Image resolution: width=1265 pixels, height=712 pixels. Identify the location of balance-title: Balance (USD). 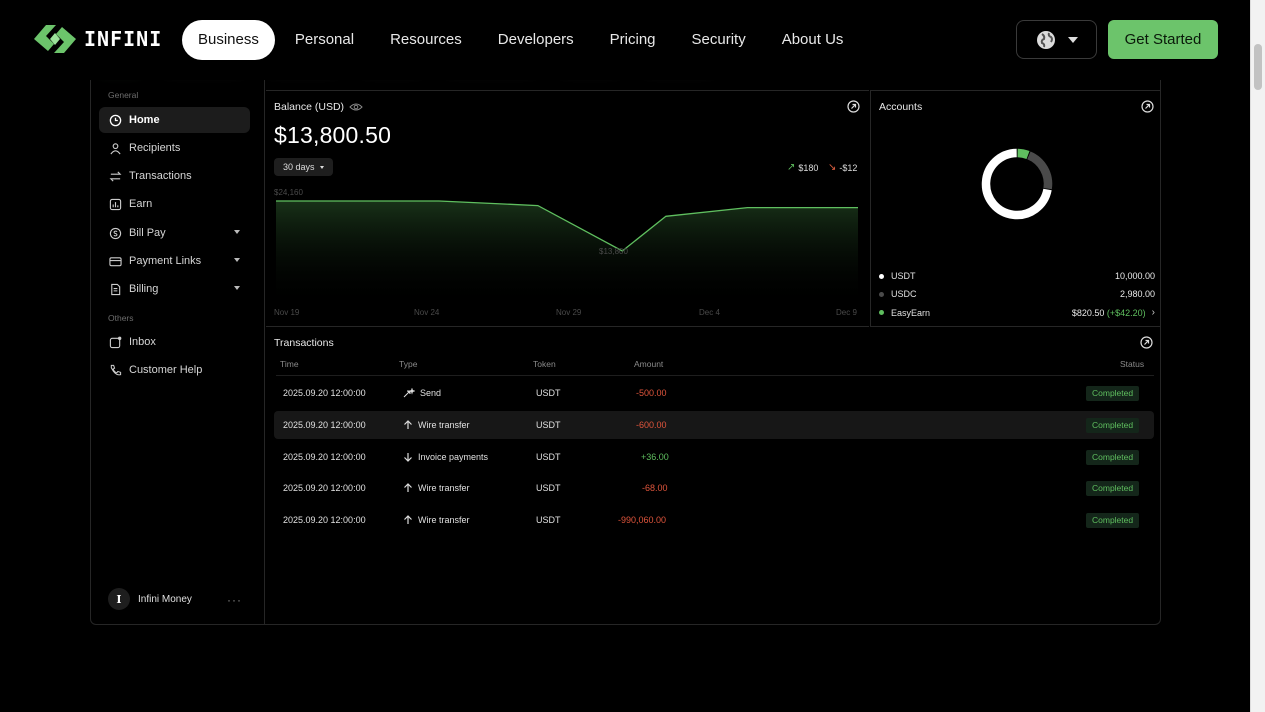
(318, 107).